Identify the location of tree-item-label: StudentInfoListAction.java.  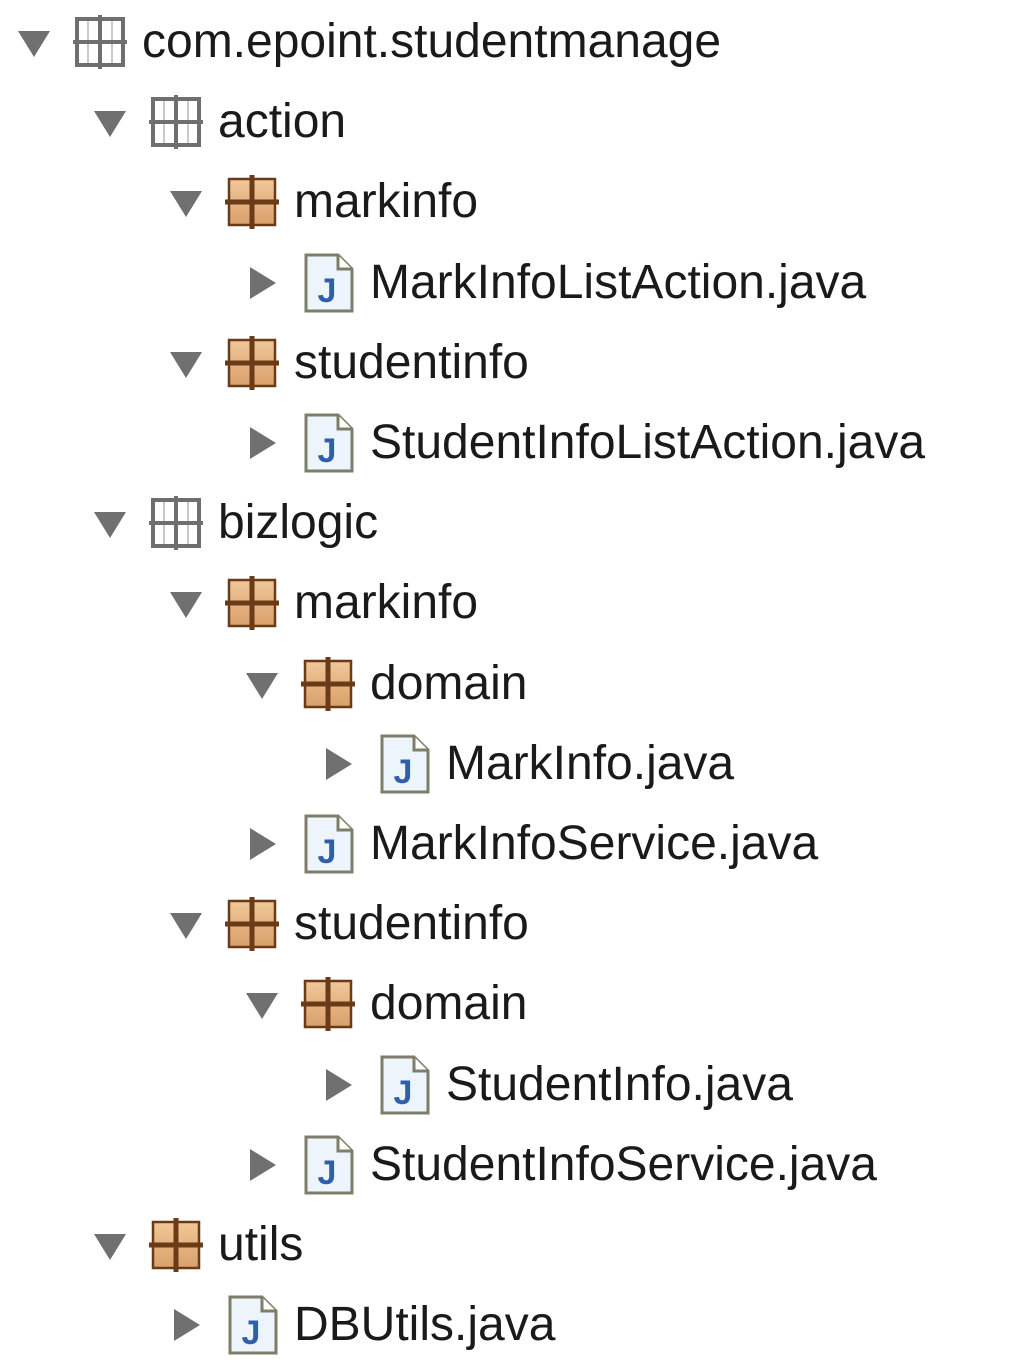
(648, 442).